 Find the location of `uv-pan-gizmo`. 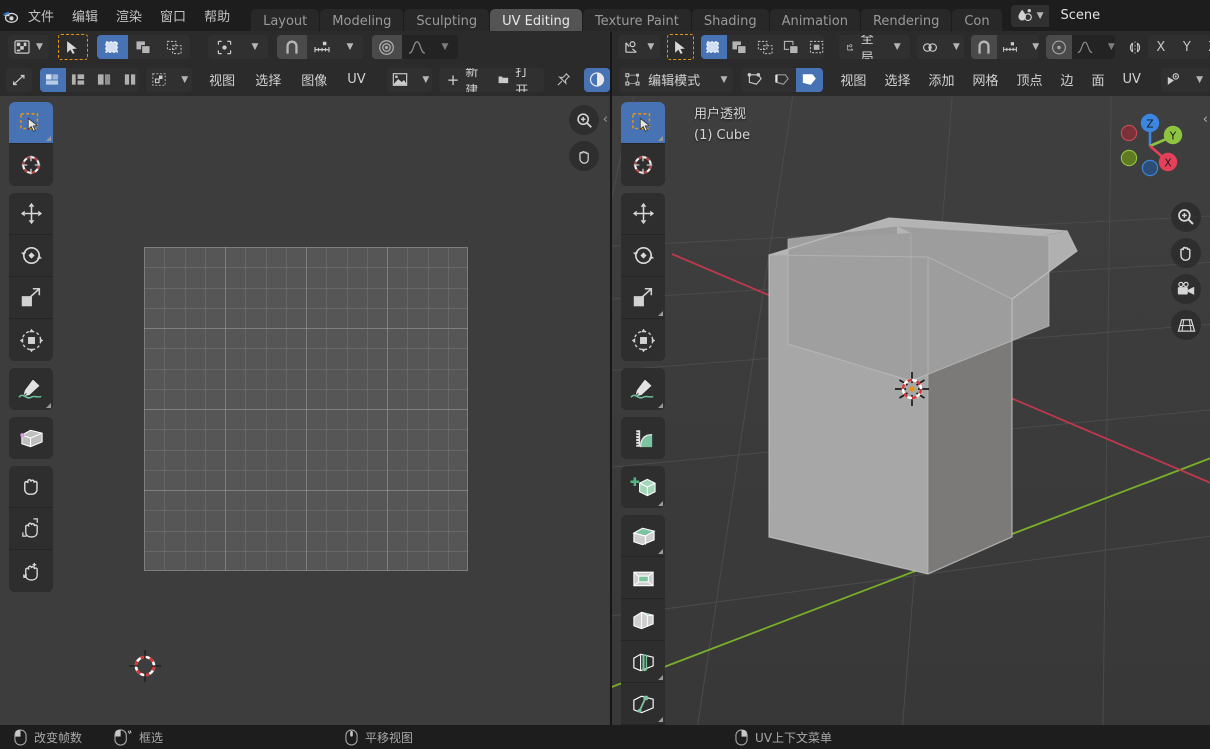

uv-pan-gizmo is located at coordinates (584, 156).